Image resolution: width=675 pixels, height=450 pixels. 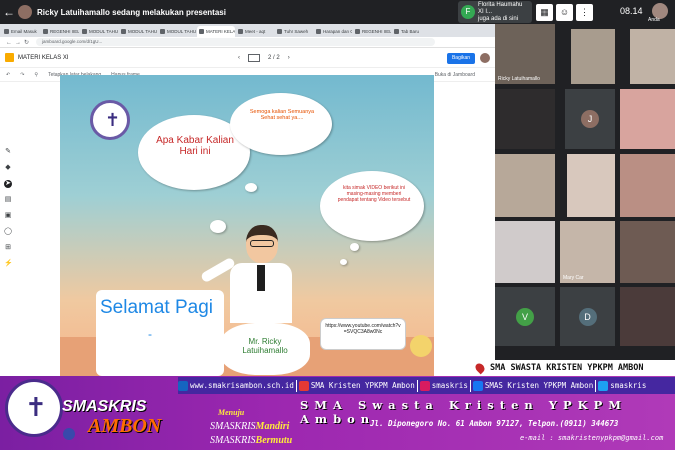 I want to click on toast-line-2: juga ada di sini, so click(x=498, y=18).